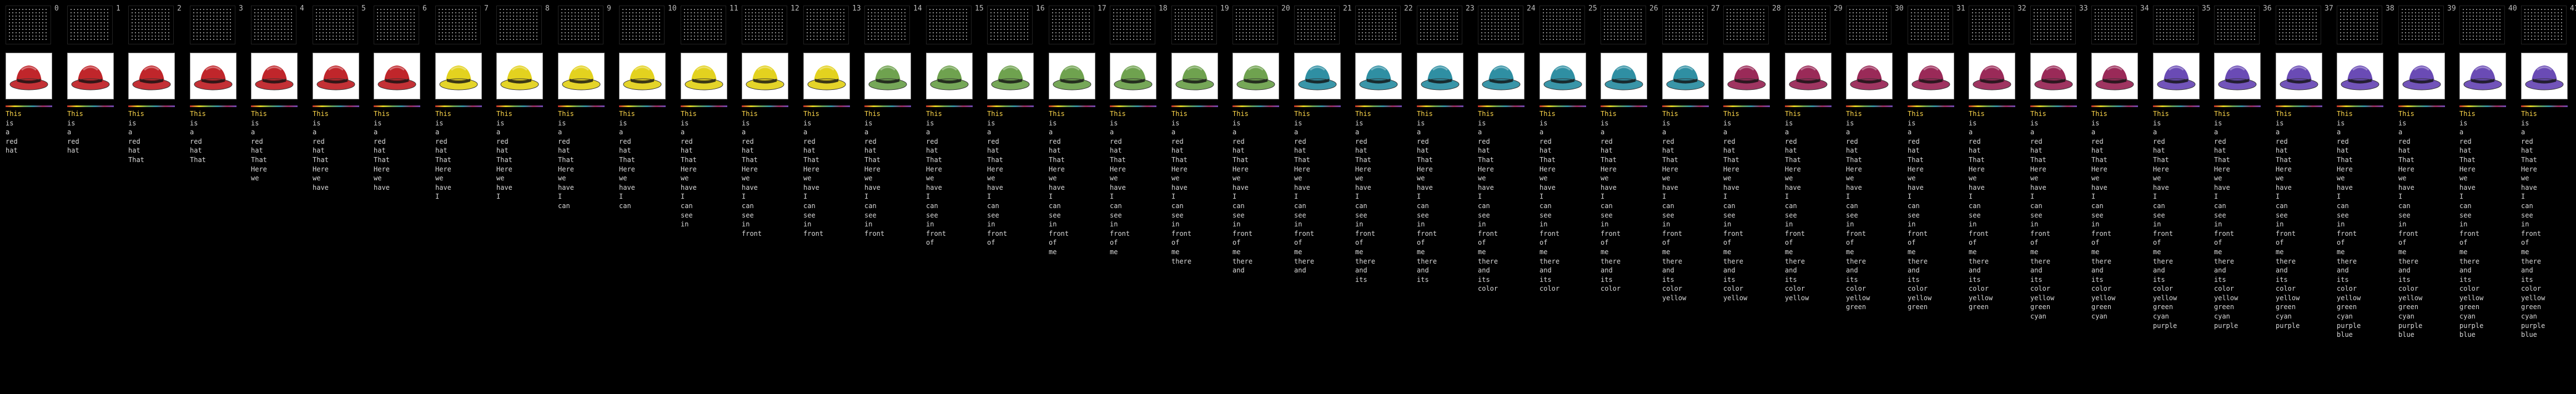 Image resolution: width=2576 pixels, height=394 pixels. I want to click on frame: 3 This is a red hat That, so click(215, 197).